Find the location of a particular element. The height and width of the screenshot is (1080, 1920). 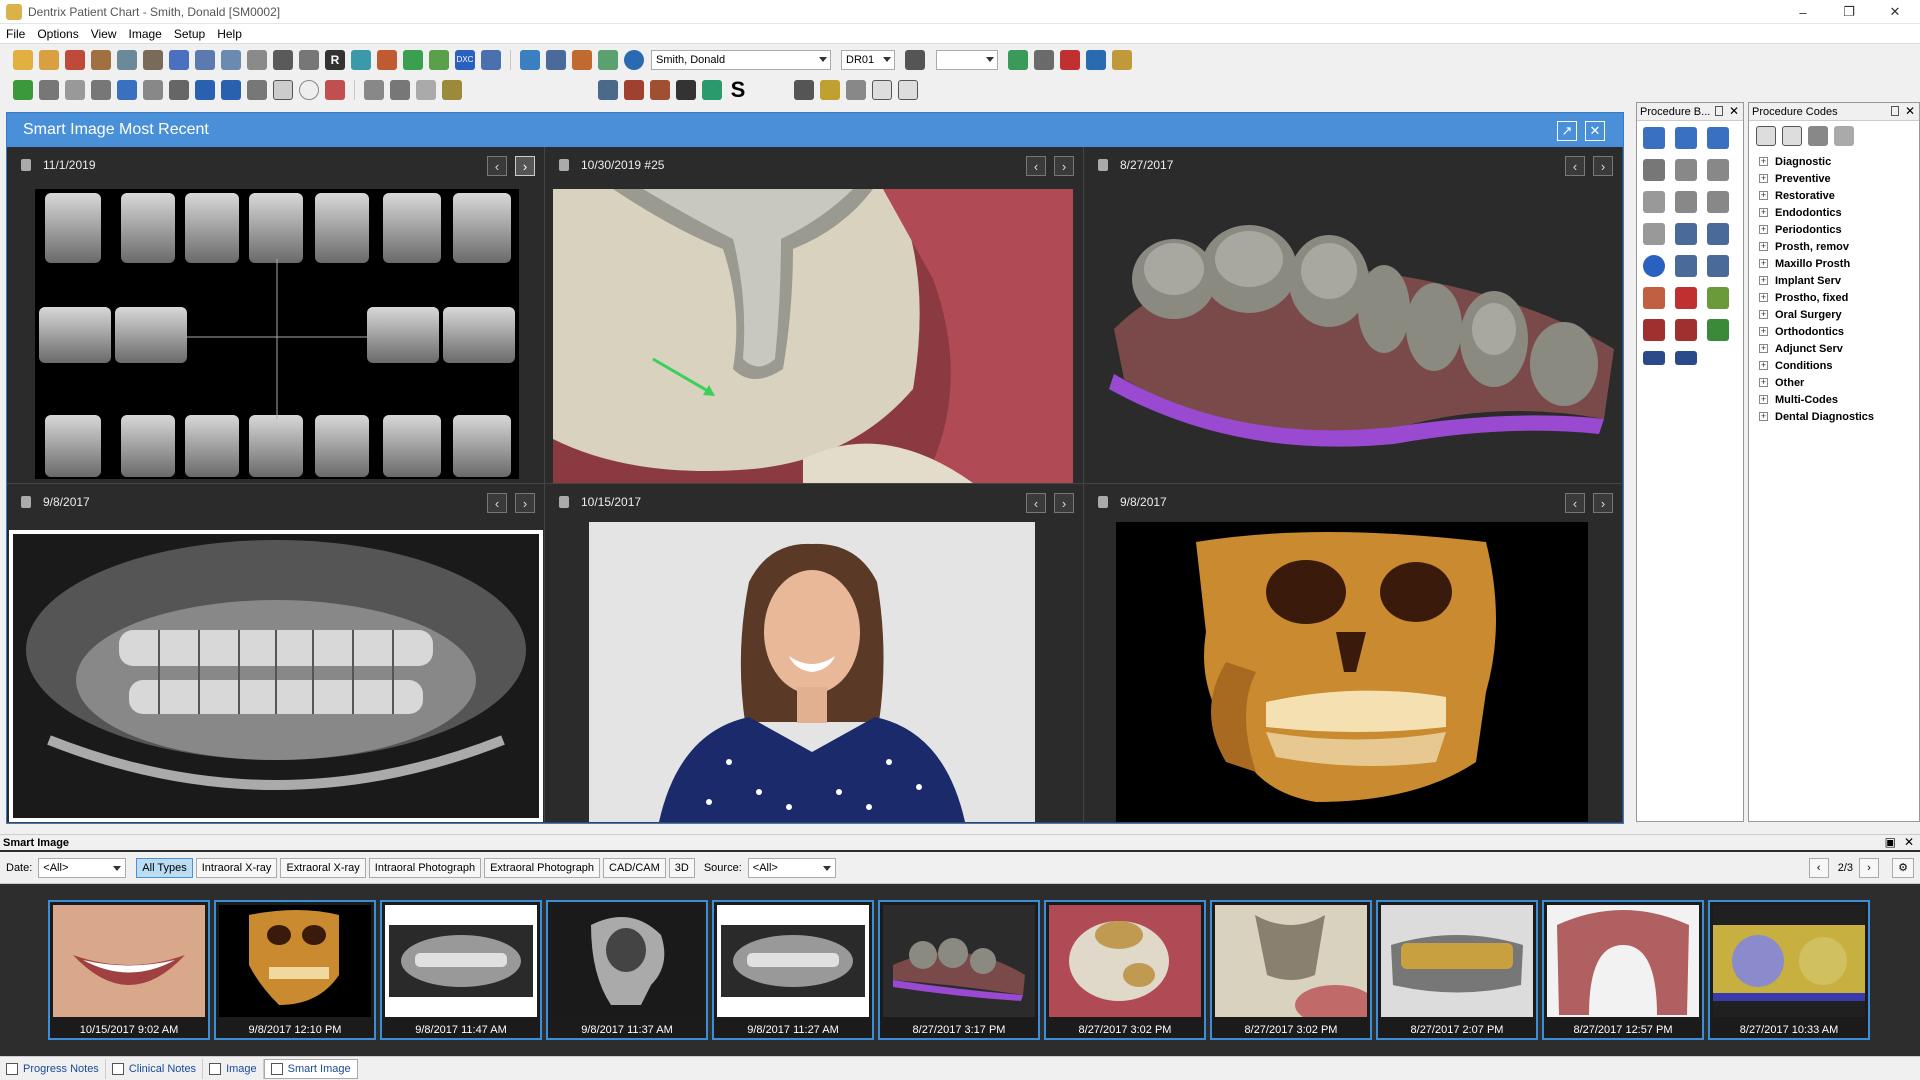

apps-icon is located at coordinates (712, 90).